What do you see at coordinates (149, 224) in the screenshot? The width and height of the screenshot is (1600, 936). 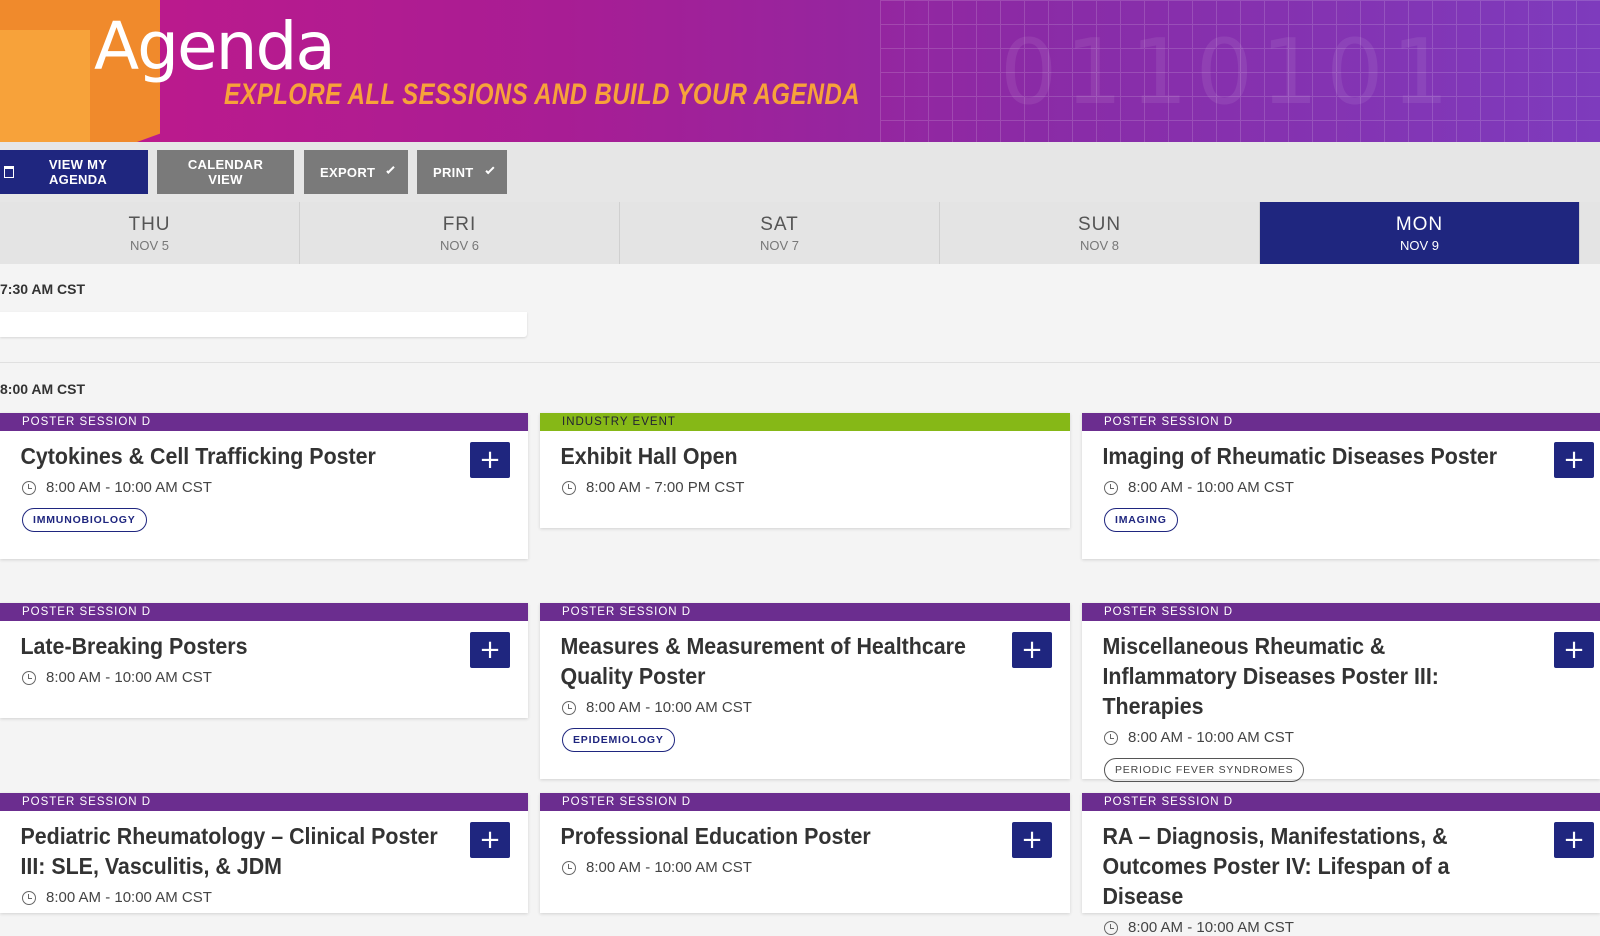 I see `day-name: THU` at bounding box center [149, 224].